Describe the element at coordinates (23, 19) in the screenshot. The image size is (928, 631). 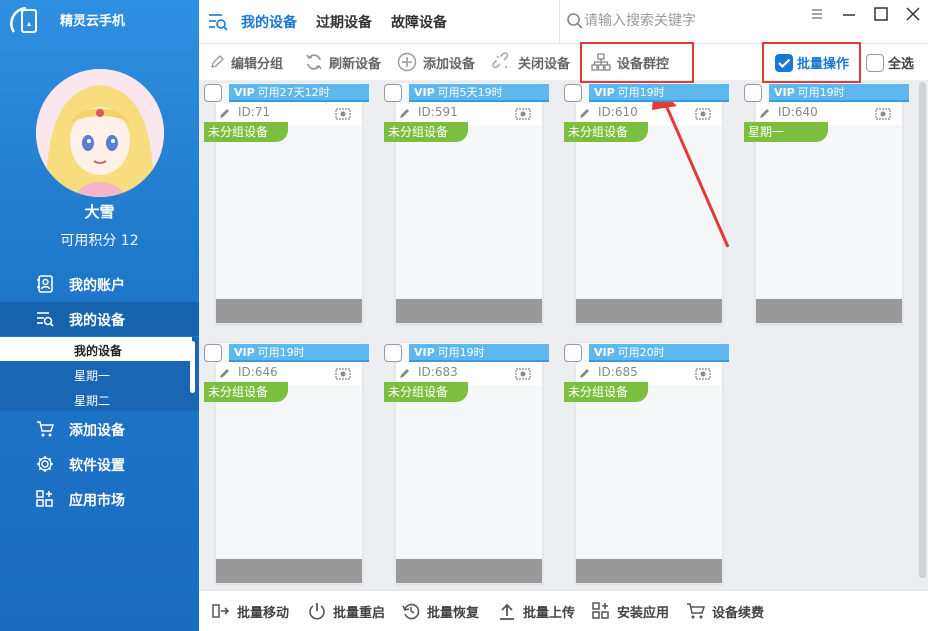
I see `app-logo-icon` at that location.